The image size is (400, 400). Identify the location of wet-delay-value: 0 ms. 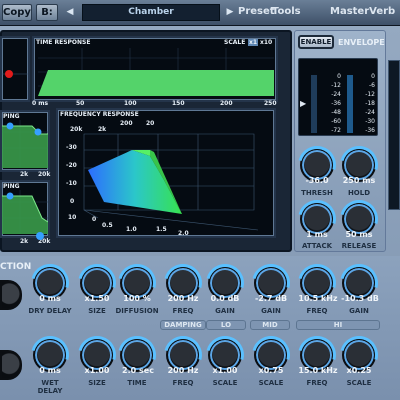
(50, 370).